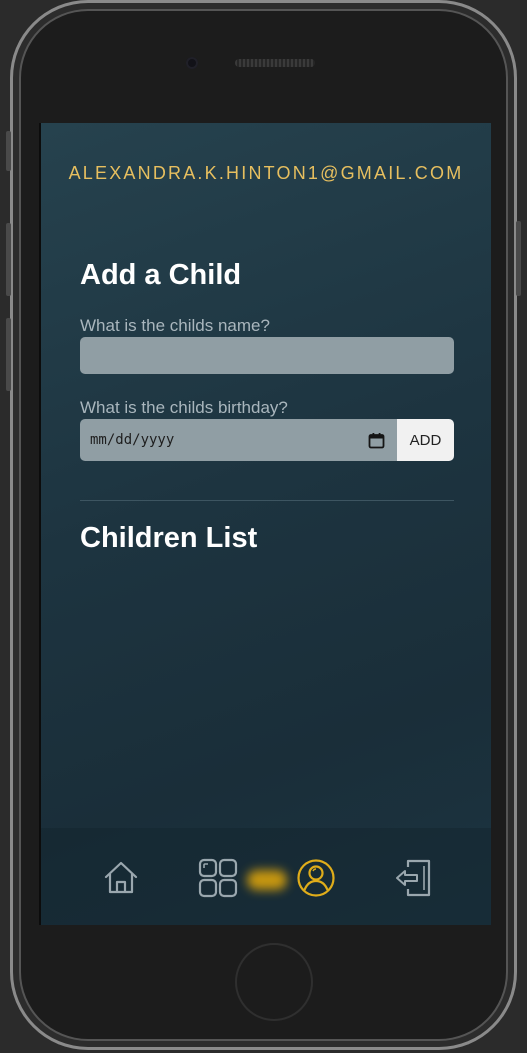 The height and width of the screenshot is (1053, 527). I want to click on active-tab-glow, so click(267, 880).